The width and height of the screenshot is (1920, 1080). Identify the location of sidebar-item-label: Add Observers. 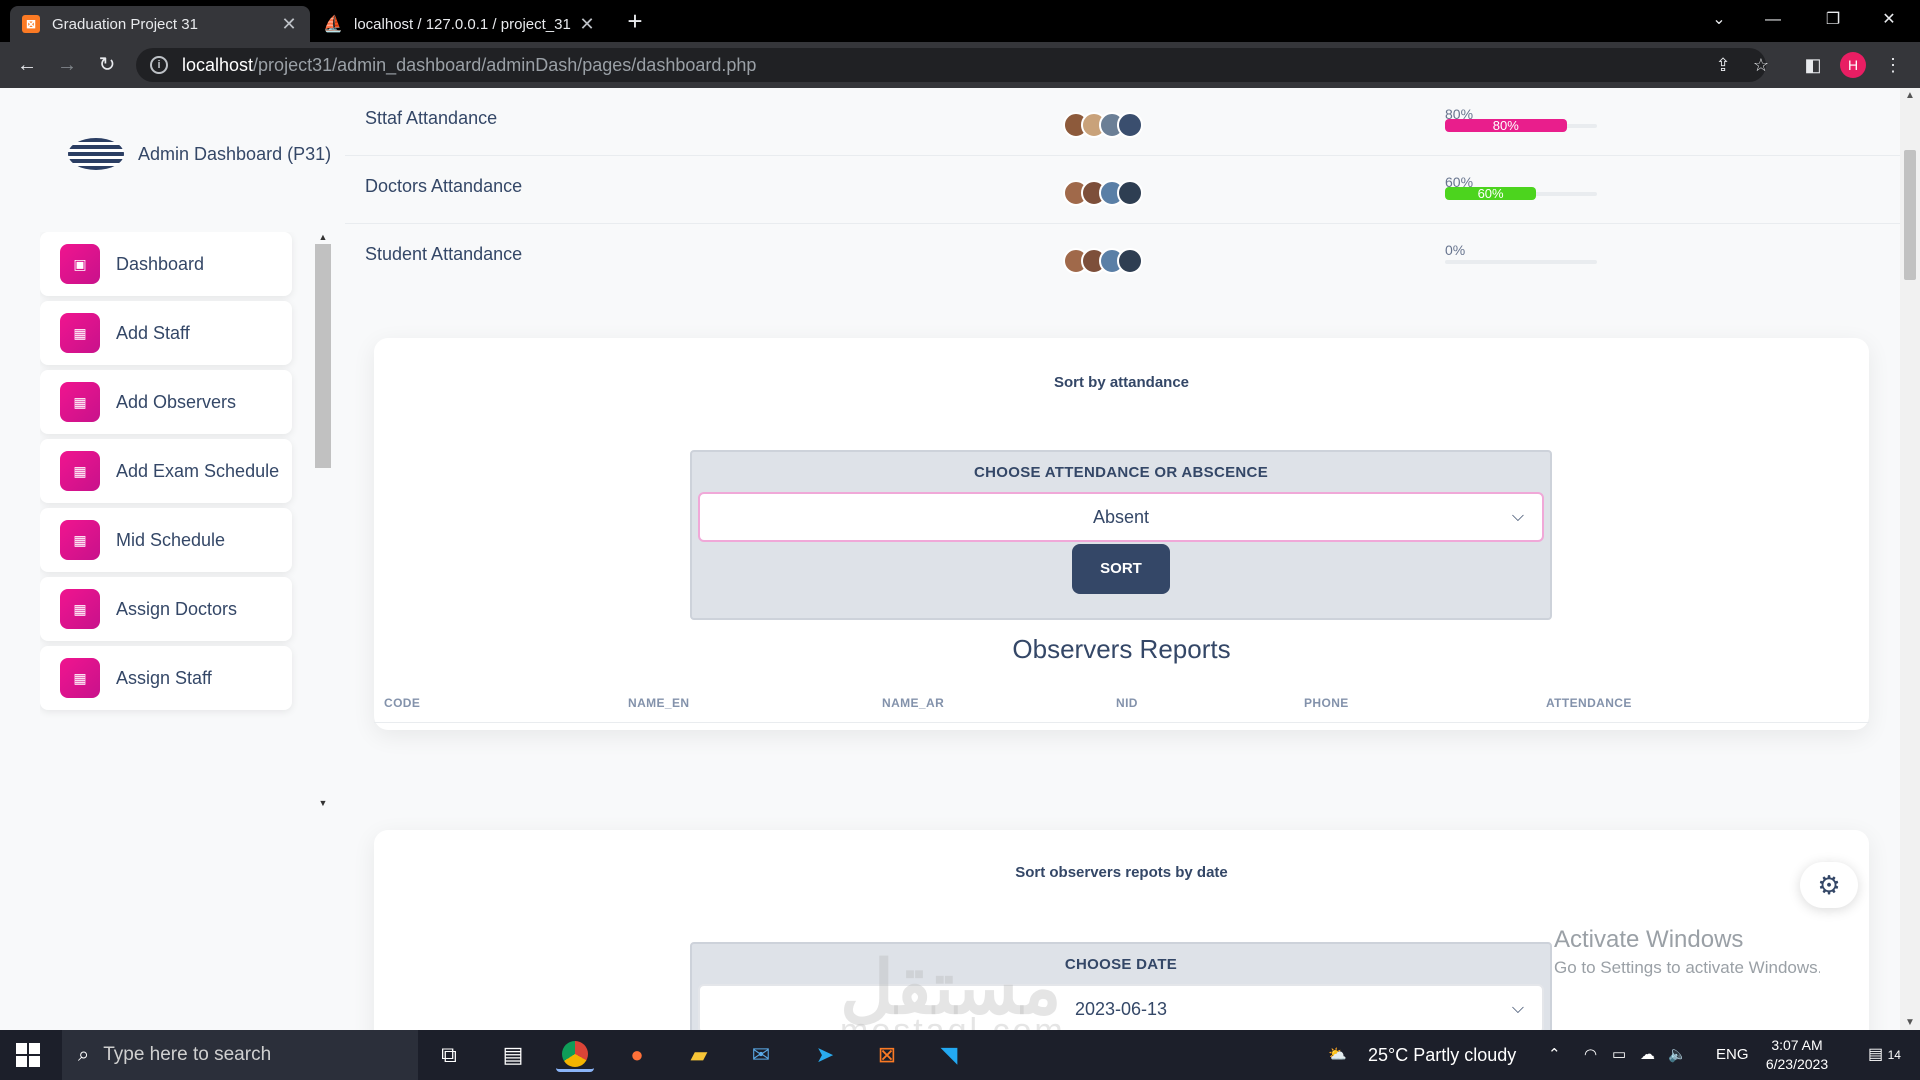
(176, 401).